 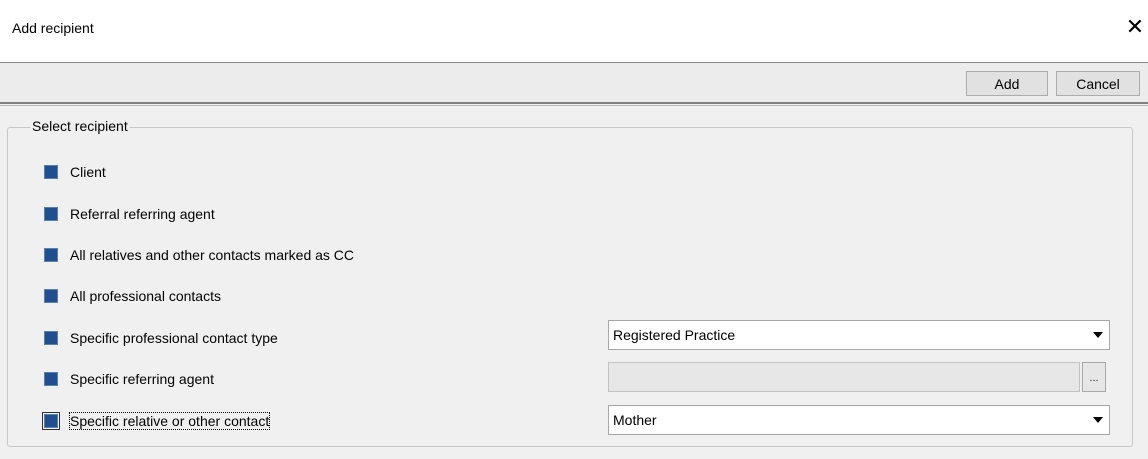 What do you see at coordinates (574, 105) in the screenshot?
I see `toolbar-divider-light` at bounding box center [574, 105].